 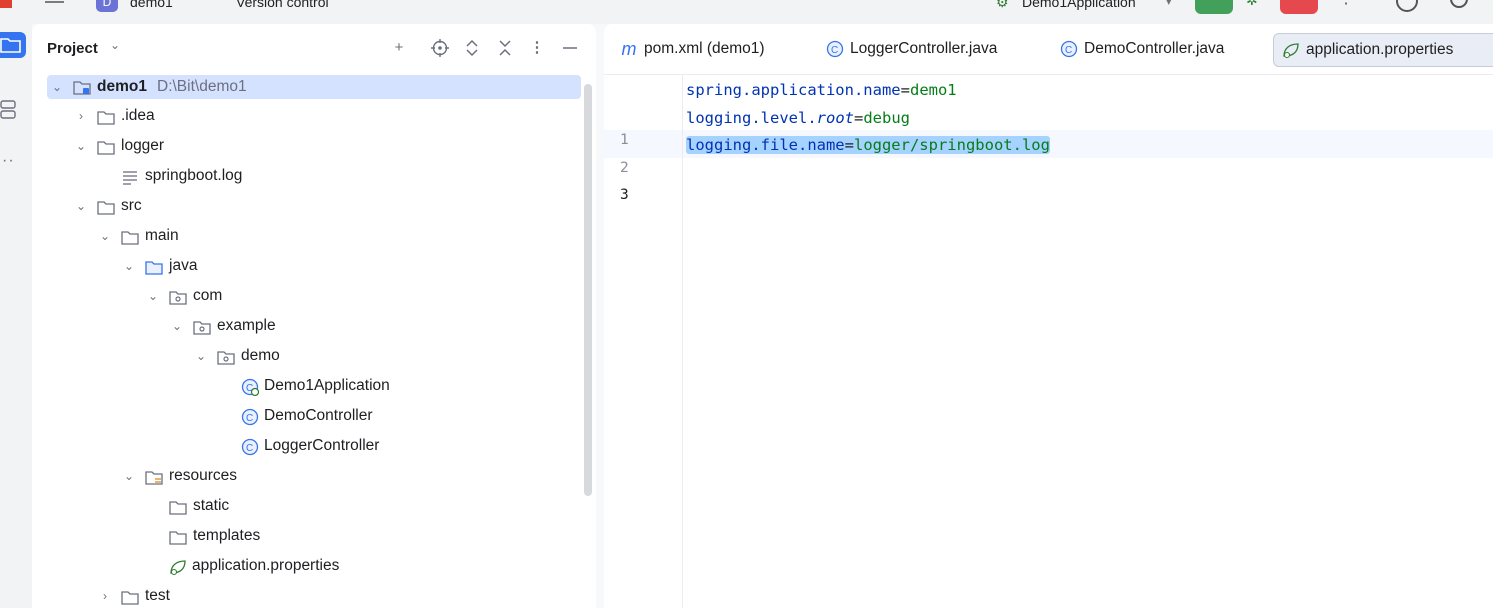 I want to click on tree-item-demo: ⌄ demo, so click(x=314, y=356).